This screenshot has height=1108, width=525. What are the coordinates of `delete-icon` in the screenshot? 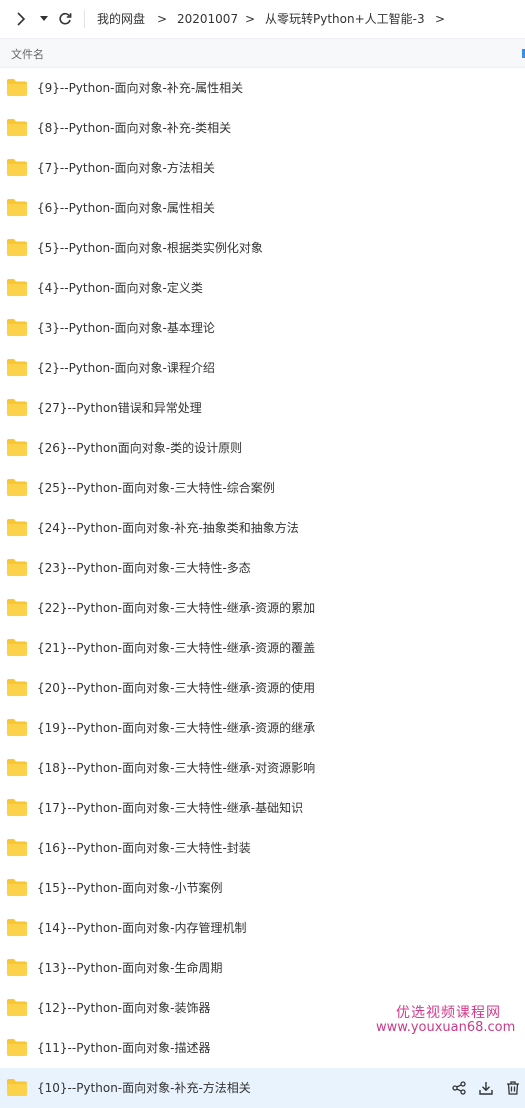 It's located at (512, 1087).